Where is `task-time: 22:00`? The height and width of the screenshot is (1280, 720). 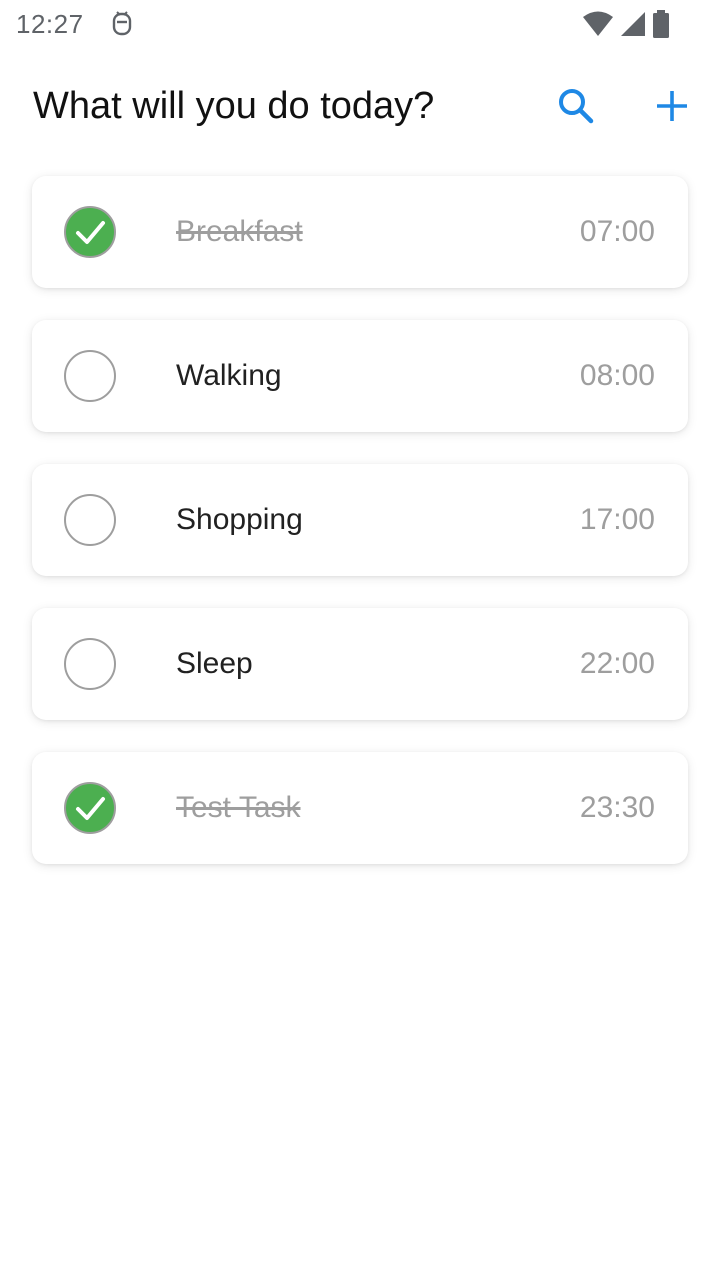 task-time: 22:00 is located at coordinates (617, 663).